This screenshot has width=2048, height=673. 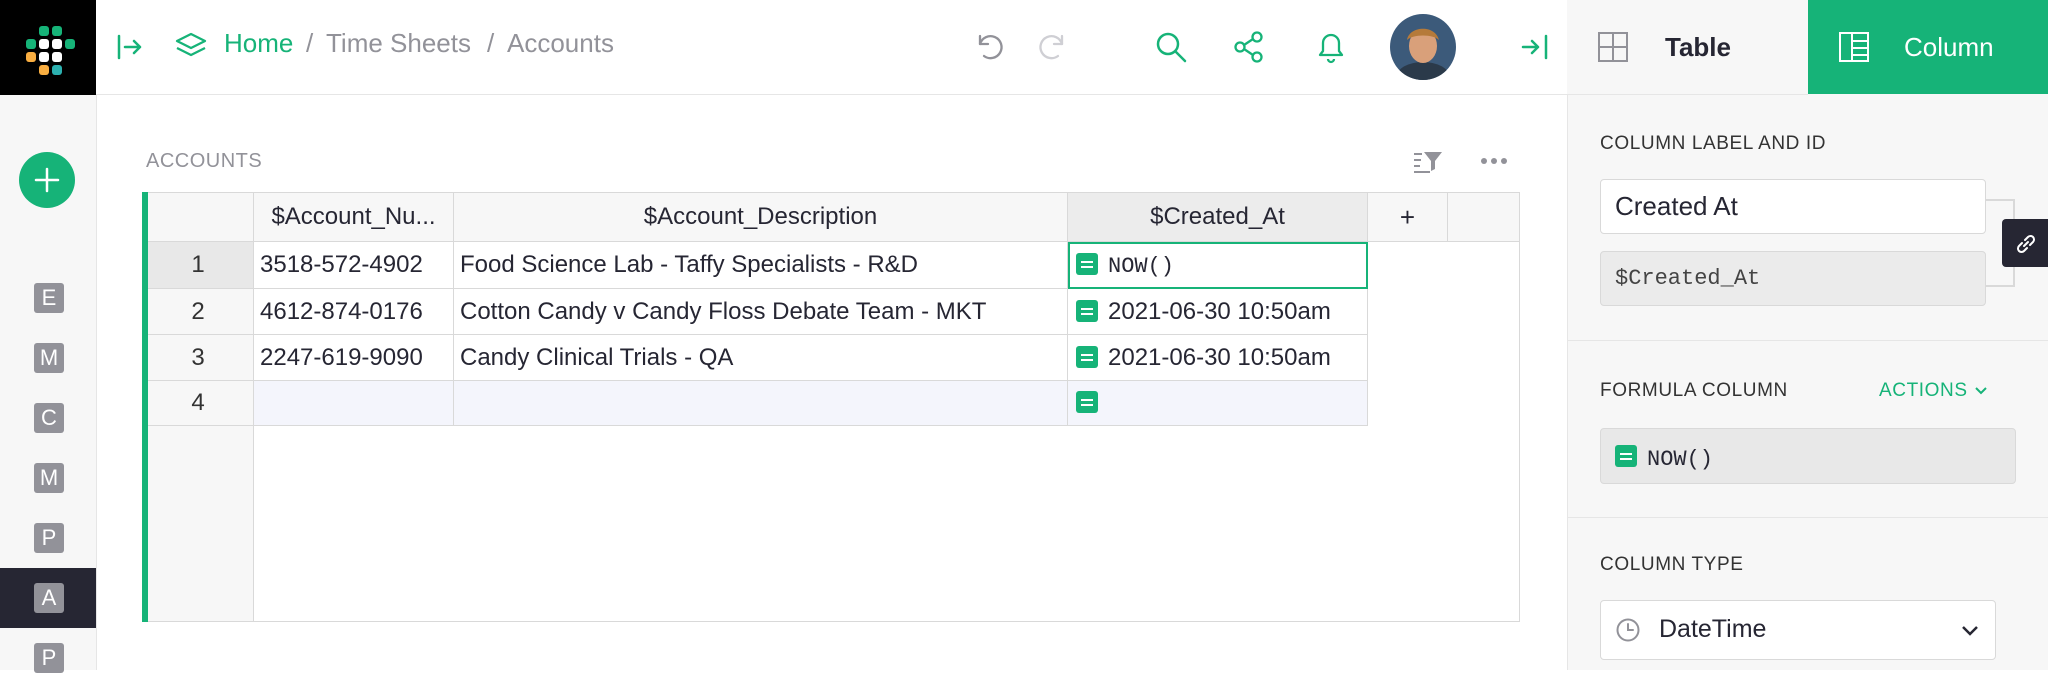 I want to click on actions-label: ACTIONS, so click(x=1923, y=390).